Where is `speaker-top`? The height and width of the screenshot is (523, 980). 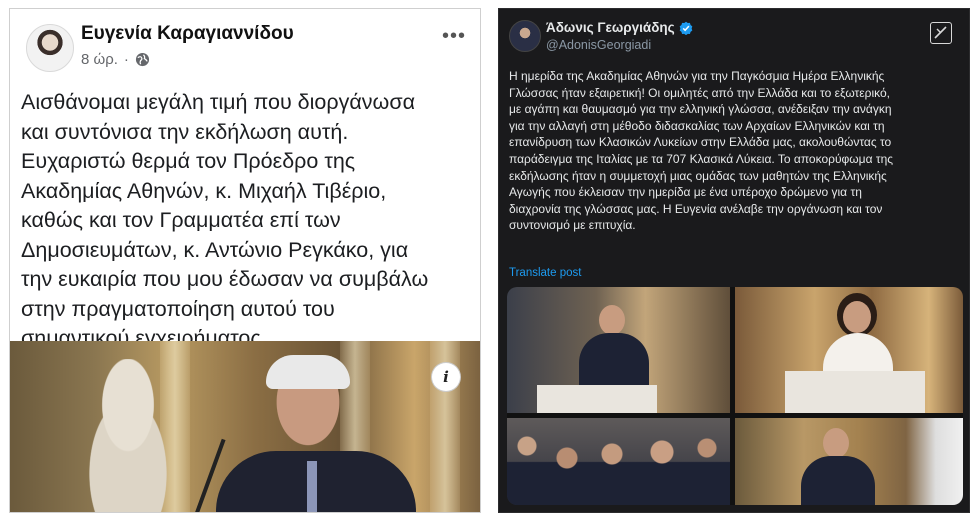
speaker-top is located at coordinates (858, 353).